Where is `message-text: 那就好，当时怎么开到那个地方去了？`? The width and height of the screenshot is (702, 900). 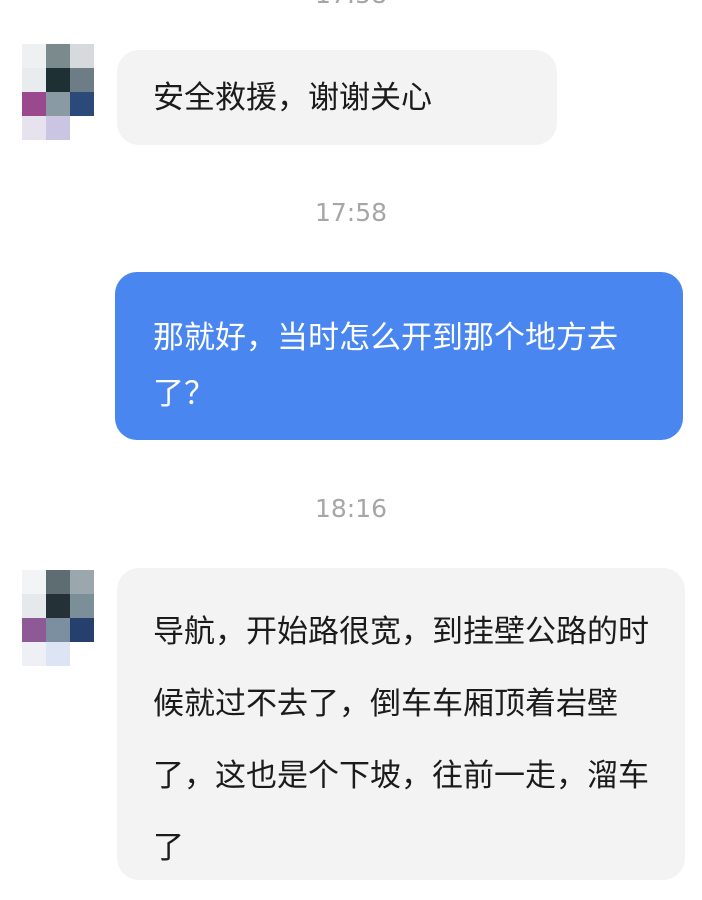
message-text: 那就好，当时怎么开到那个地方去了？ is located at coordinates (385, 366).